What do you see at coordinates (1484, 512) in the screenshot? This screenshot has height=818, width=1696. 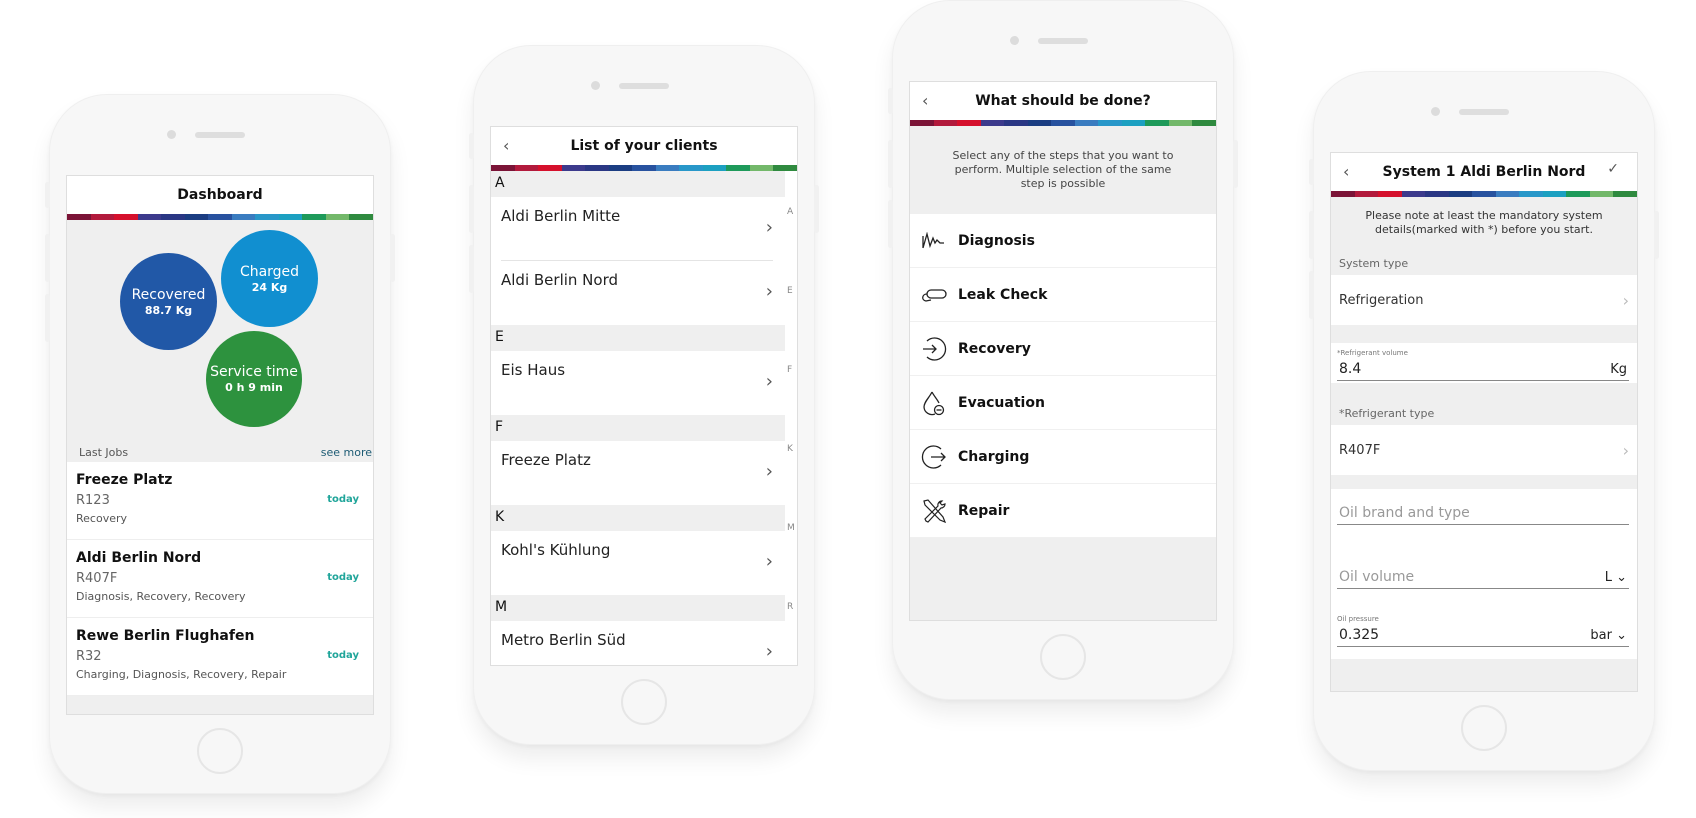 I see `oil-brand-field: Oil brand and type` at bounding box center [1484, 512].